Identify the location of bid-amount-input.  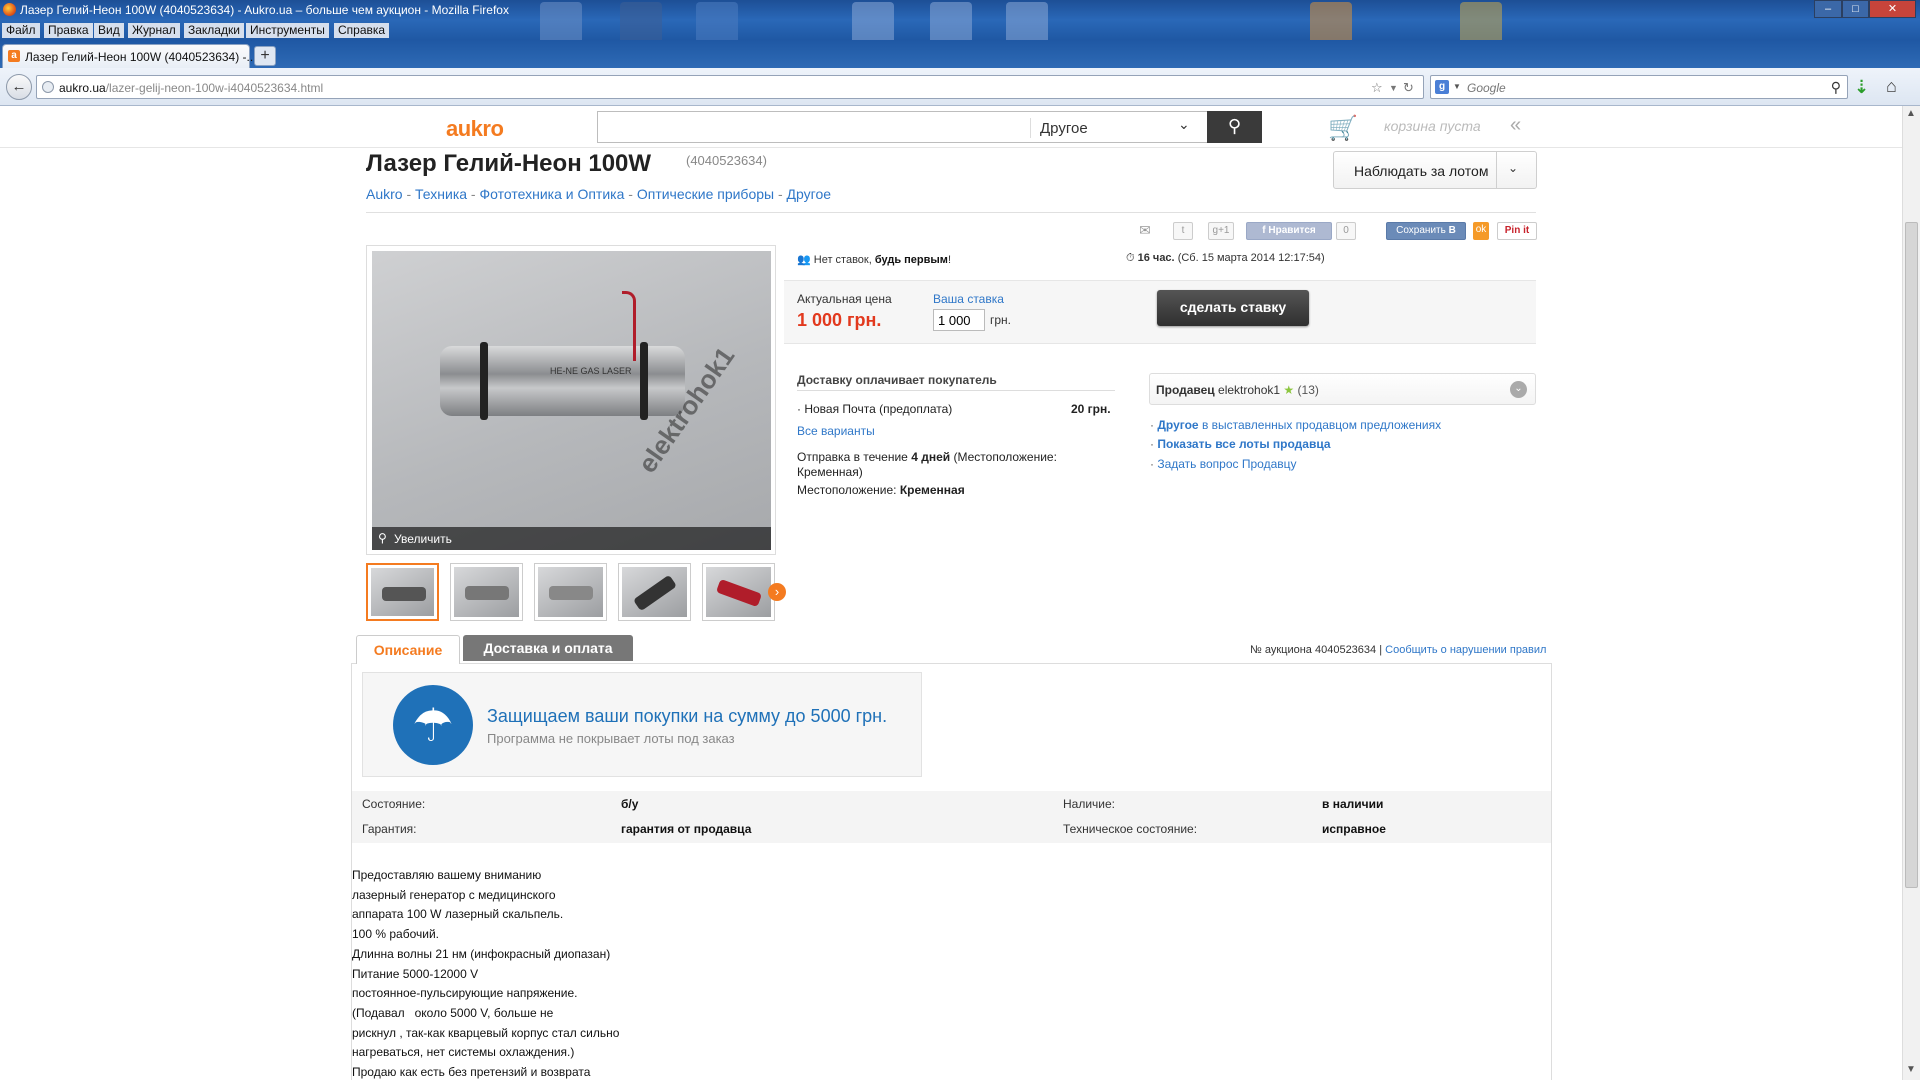
(959, 320).